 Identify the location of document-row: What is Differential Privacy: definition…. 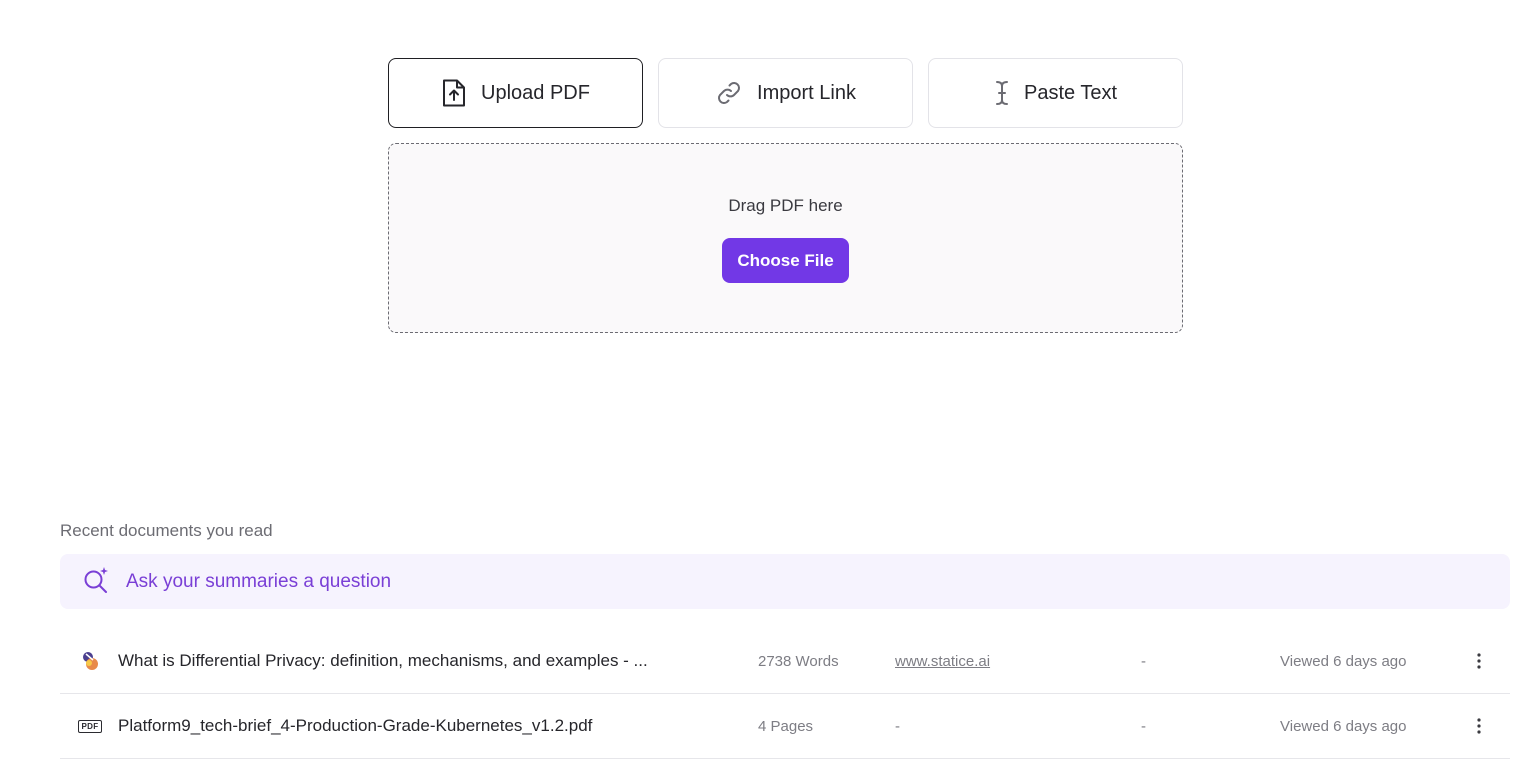
(785, 661).